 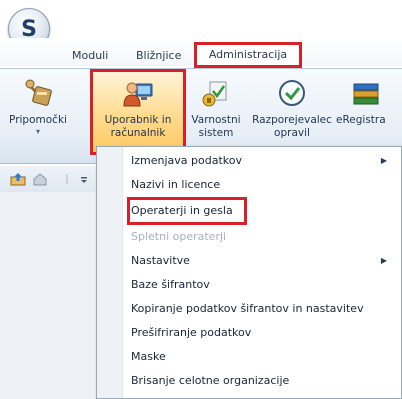 I want to click on scheduler-clock-icon, so click(x=292, y=93).